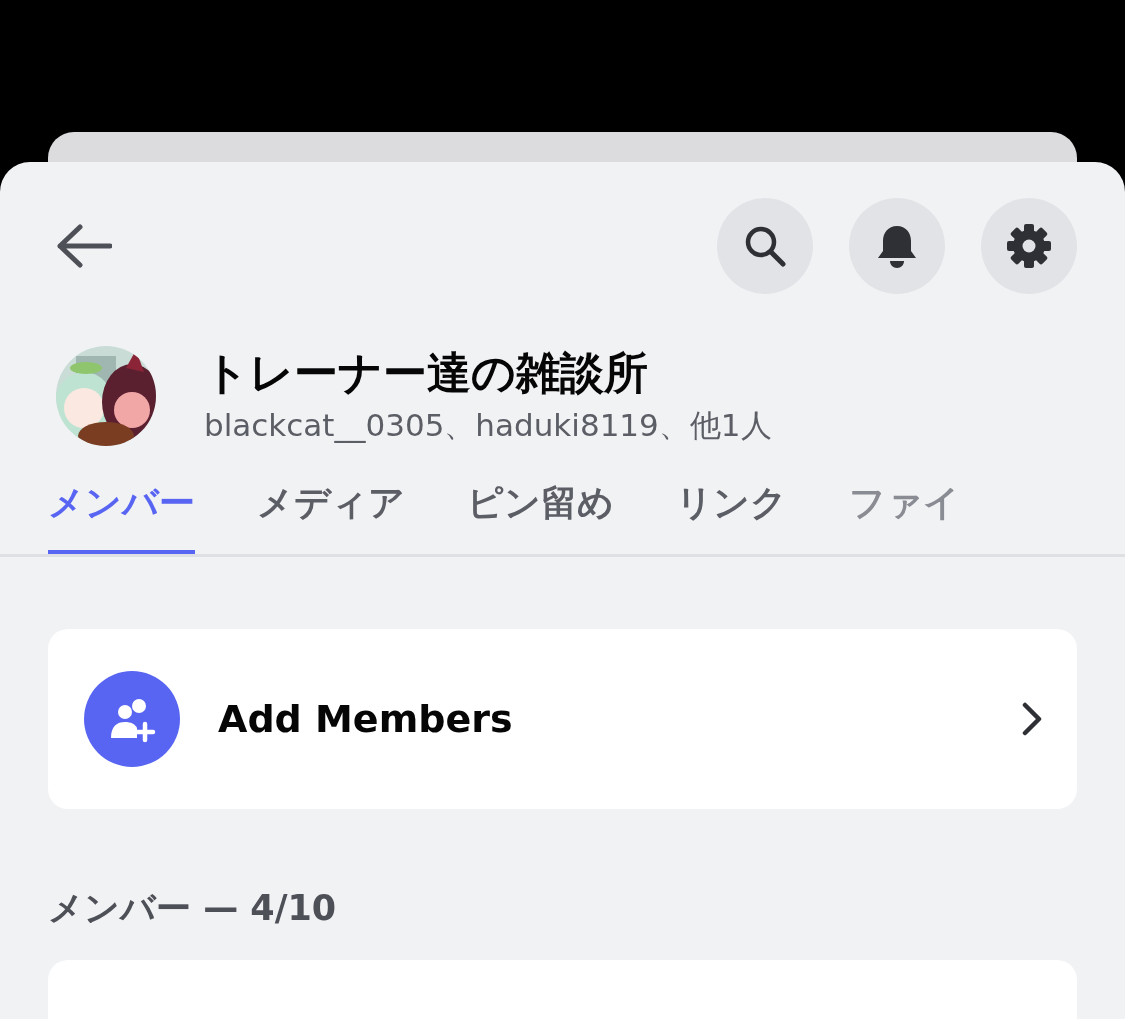 The image size is (1125, 1019). I want to click on settings-icon, so click(1029, 246).